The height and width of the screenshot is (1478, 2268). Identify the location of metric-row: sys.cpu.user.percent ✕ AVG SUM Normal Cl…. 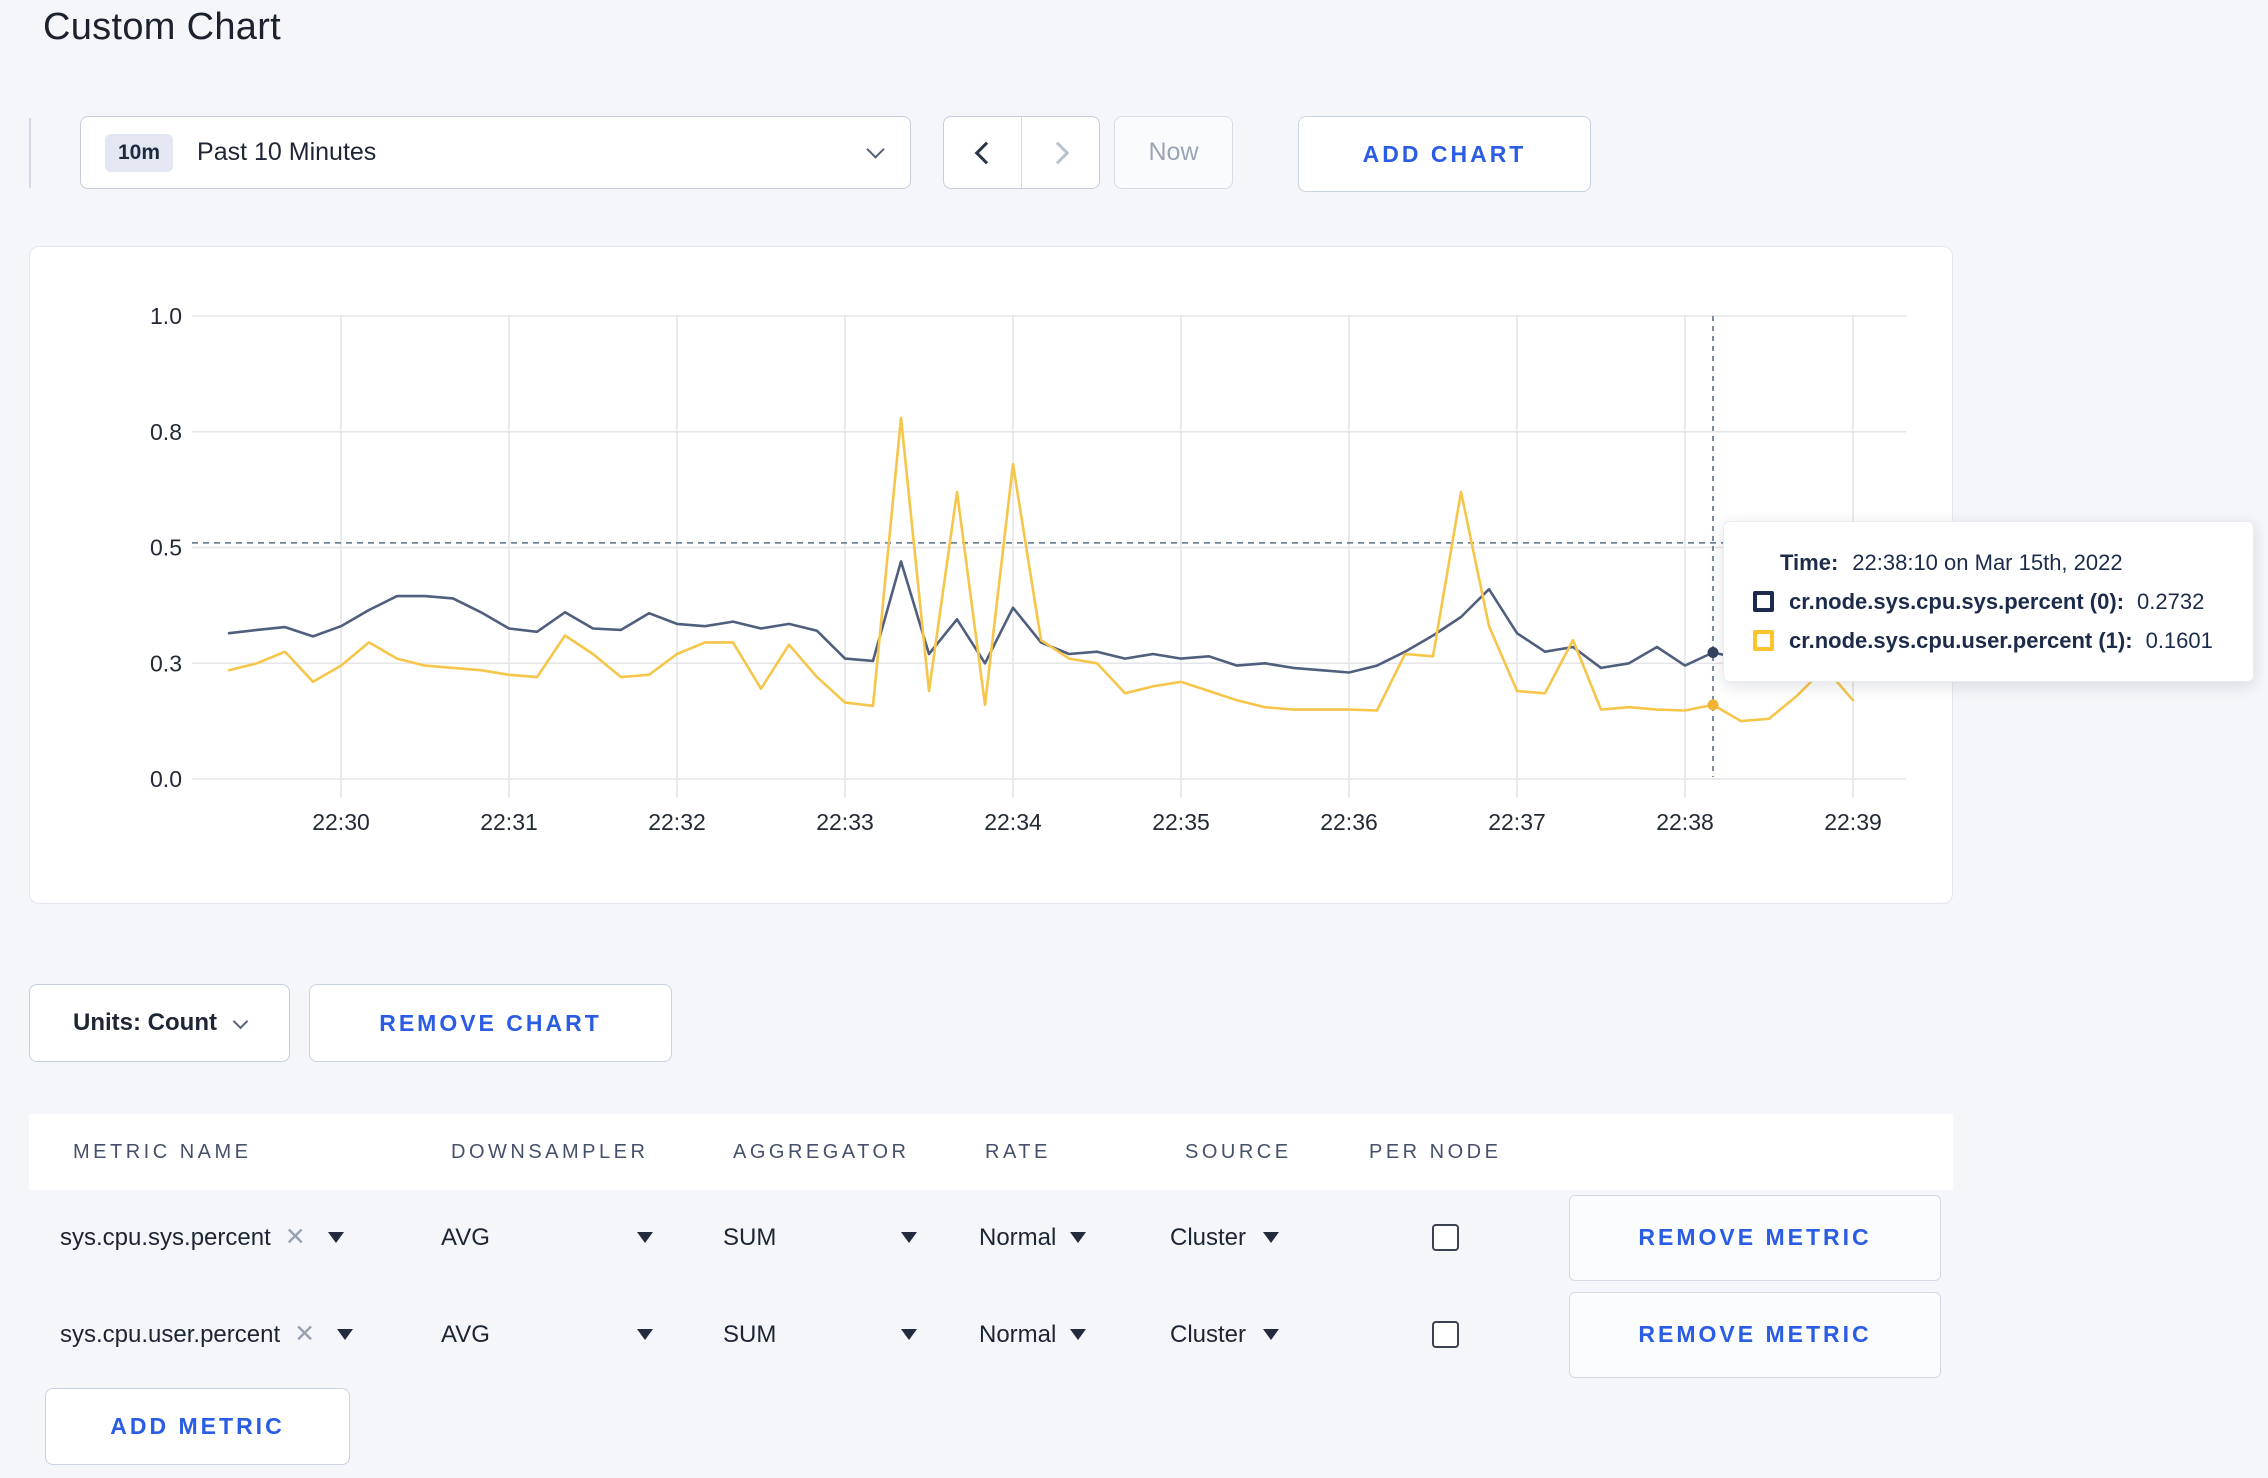
(991, 1334).